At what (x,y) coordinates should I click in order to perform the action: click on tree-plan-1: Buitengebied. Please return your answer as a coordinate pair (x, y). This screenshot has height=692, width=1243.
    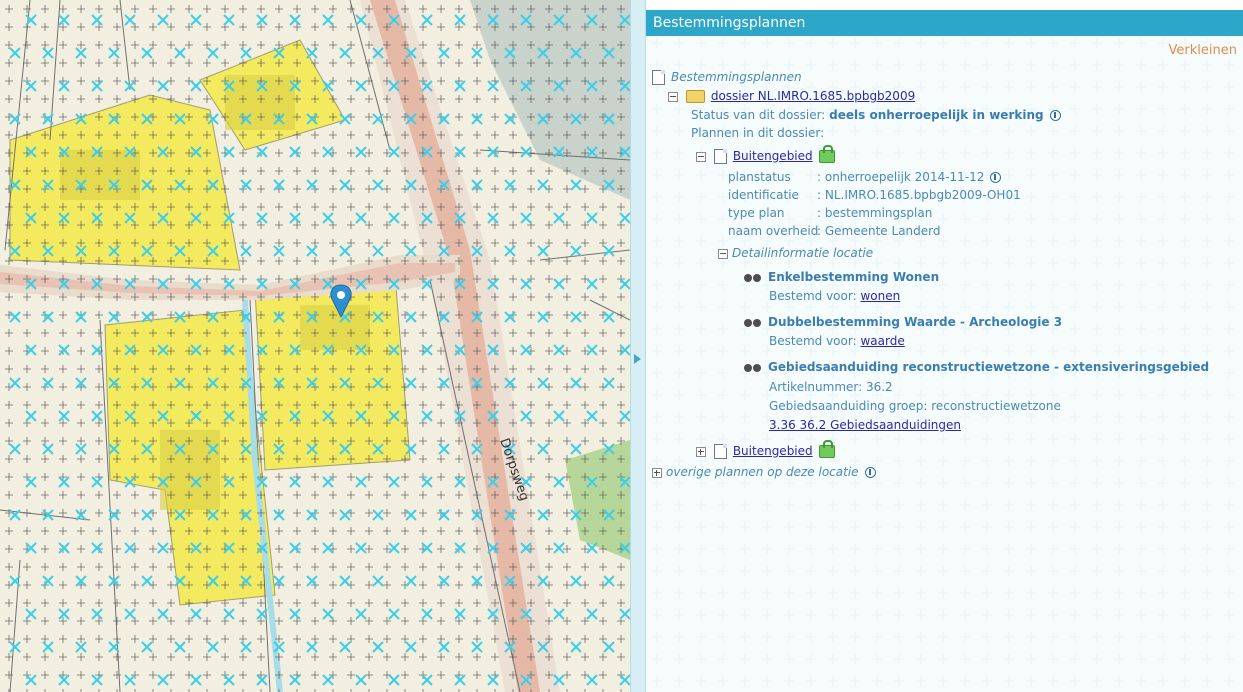
    Looking at the image, I should click on (765, 155).